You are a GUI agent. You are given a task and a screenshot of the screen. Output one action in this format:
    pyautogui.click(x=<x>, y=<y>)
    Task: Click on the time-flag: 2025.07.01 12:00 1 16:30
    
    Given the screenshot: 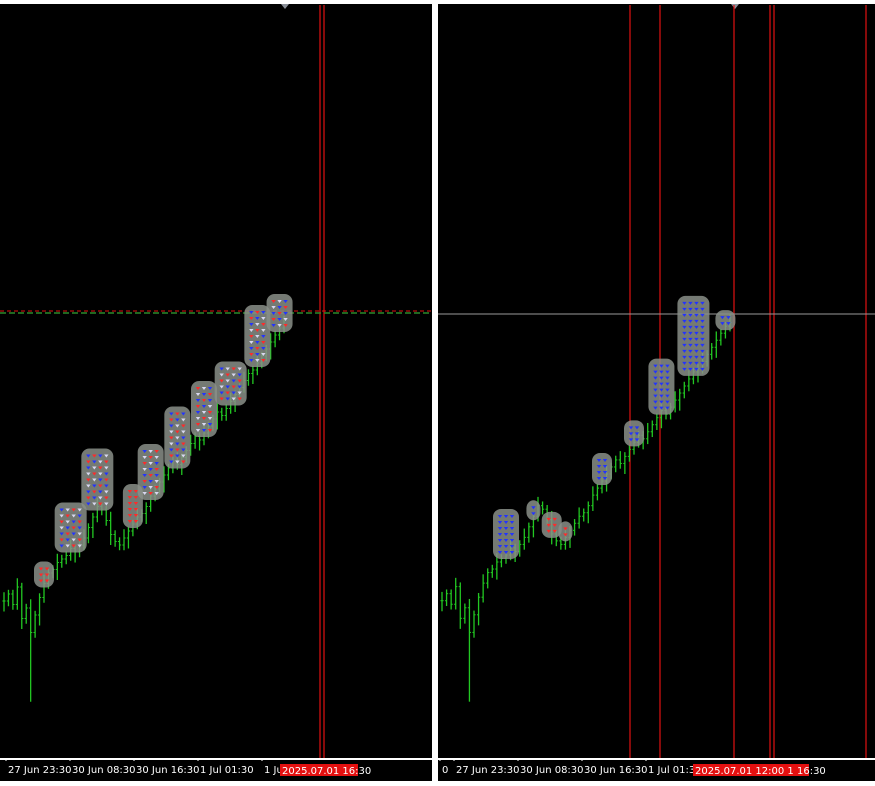 What is the action you would take?
    pyautogui.click(x=760, y=771)
    